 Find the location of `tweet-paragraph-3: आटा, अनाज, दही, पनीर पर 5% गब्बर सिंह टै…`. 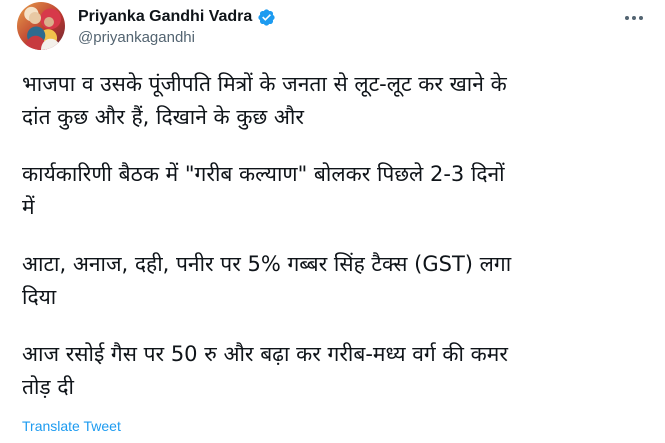

tweet-paragraph-3: आटा, अनाज, दही, पनीर पर 5% गब्बर सिंह टै… is located at coordinates (267, 280).